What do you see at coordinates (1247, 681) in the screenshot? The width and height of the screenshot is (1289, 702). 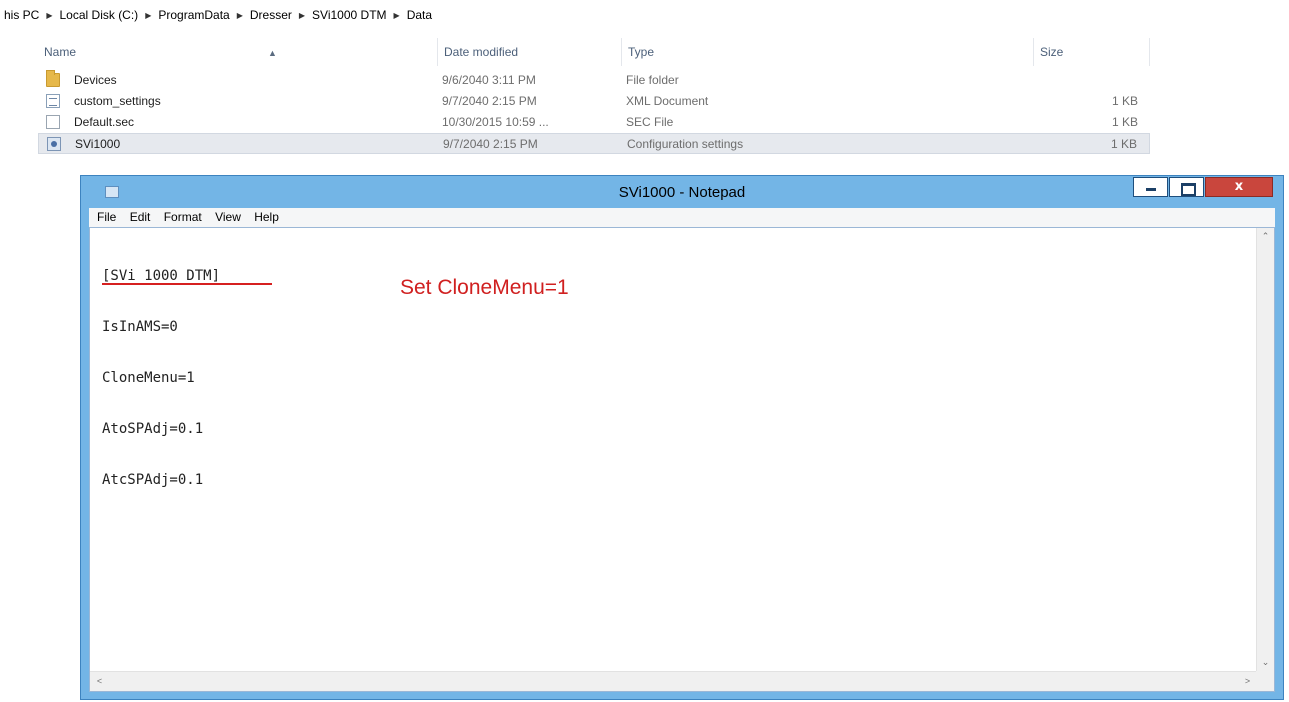 I see `scroll-right-arrow-icon: >` at bounding box center [1247, 681].